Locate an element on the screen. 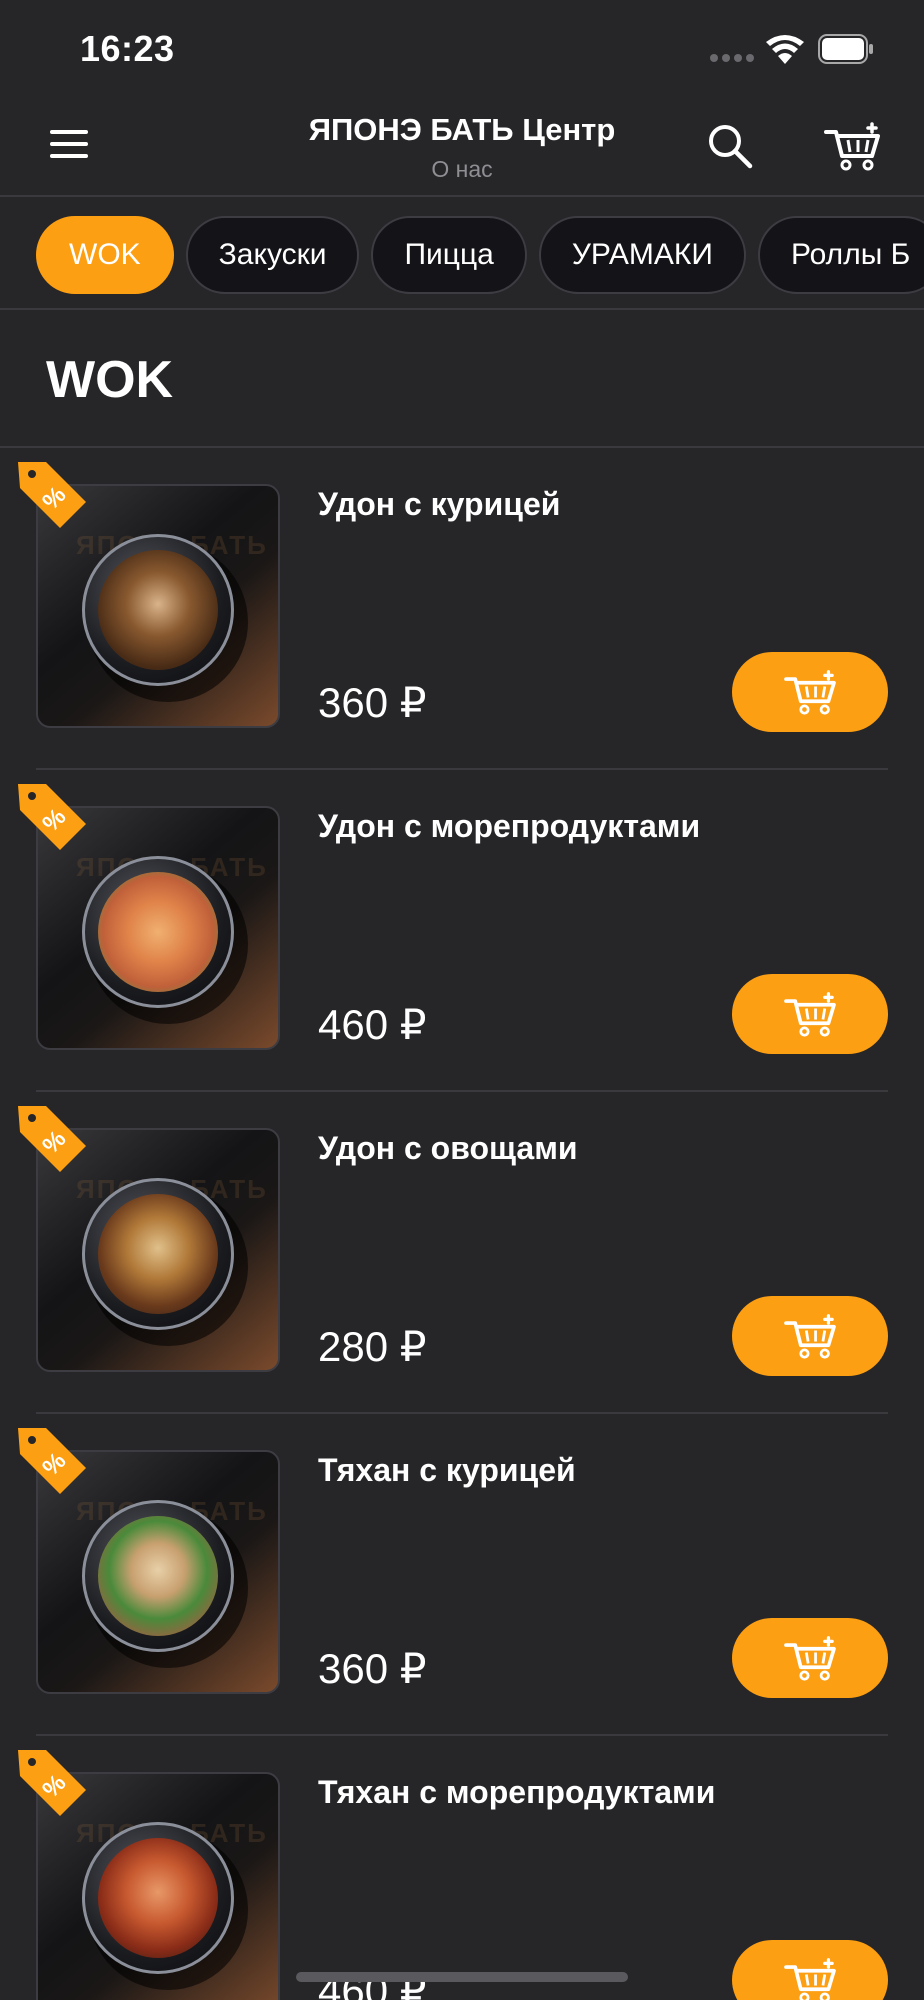  app-header: ЯПОНЭ БАТЬ Центр О нас is located at coordinates (462, 148).